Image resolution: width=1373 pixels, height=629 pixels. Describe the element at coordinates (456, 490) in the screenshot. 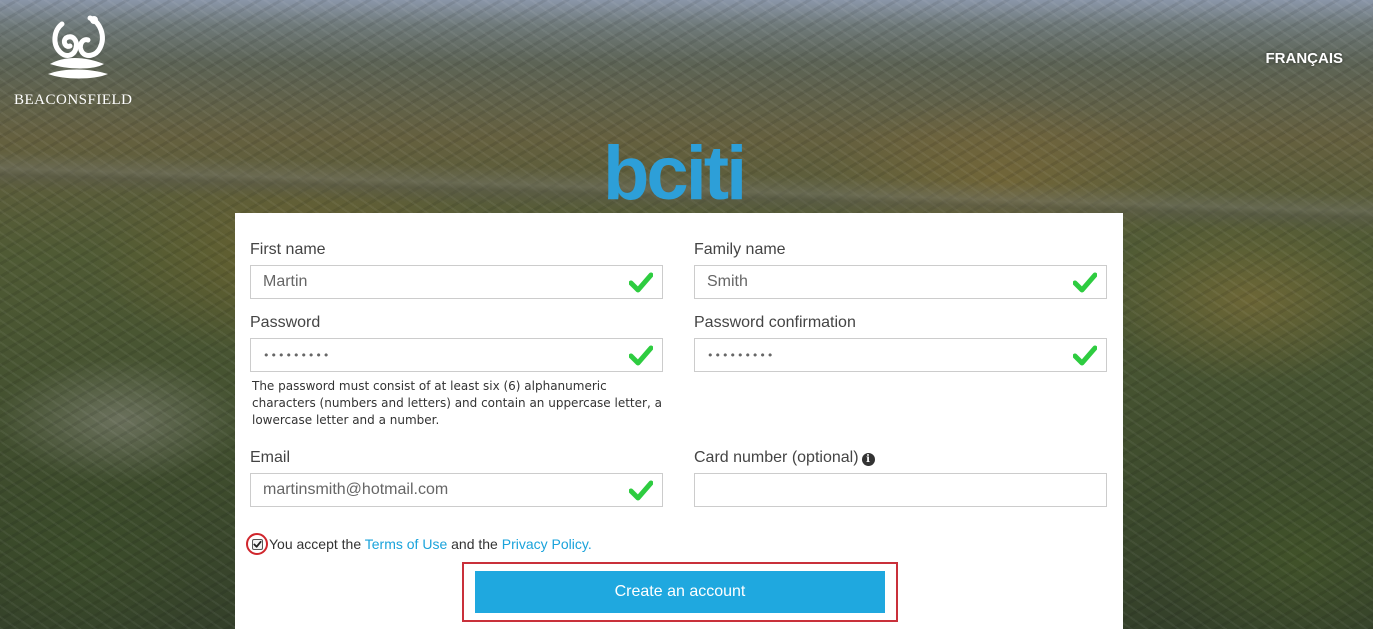

I see `email-input` at that location.